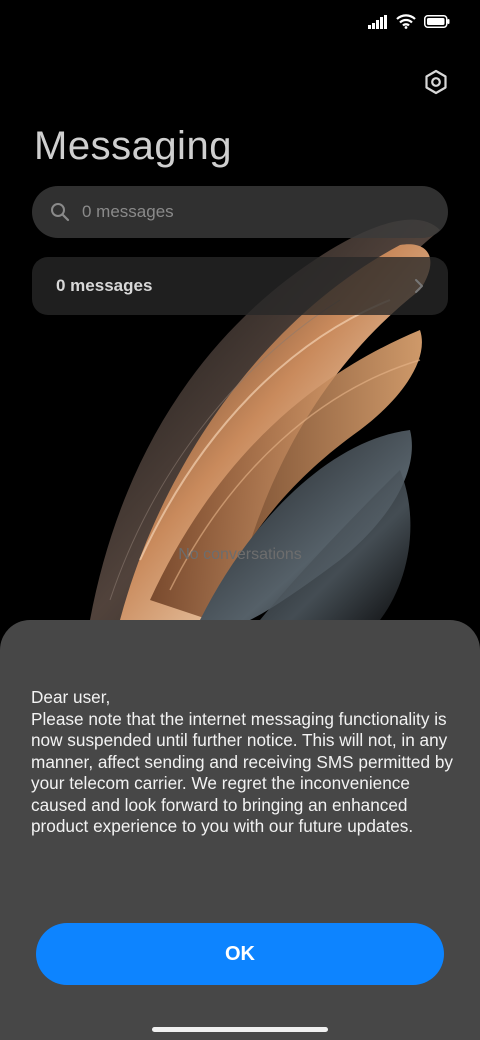 This screenshot has width=480, height=1040. What do you see at coordinates (128, 211) in the screenshot?
I see `search-placeholder: 0 messages` at bounding box center [128, 211].